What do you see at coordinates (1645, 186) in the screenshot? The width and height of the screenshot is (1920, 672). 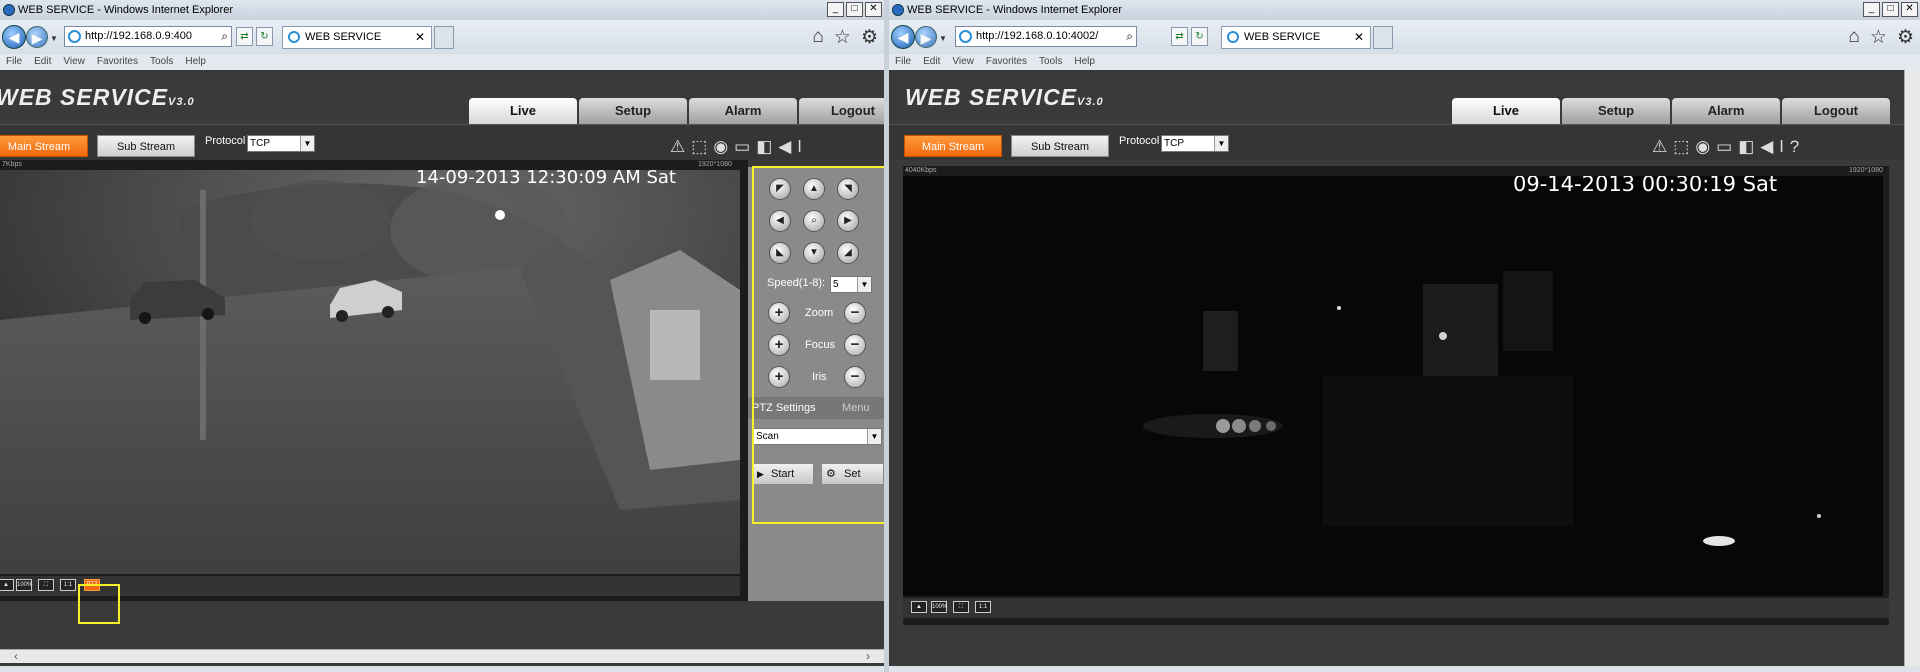 I see `osd-timestamp: 09-14-2013 00:30:19 Sat` at bounding box center [1645, 186].